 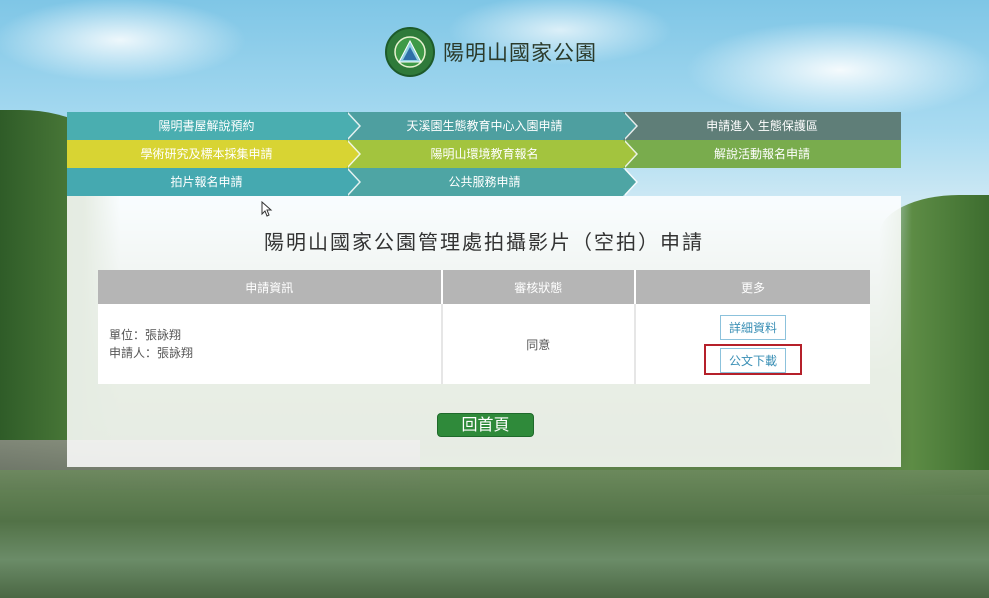 What do you see at coordinates (270, 344) in the screenshot?
I see `application-info-cell: 單位：張詠翔 申請人：張詠翔` at bounding box center [270, 344].